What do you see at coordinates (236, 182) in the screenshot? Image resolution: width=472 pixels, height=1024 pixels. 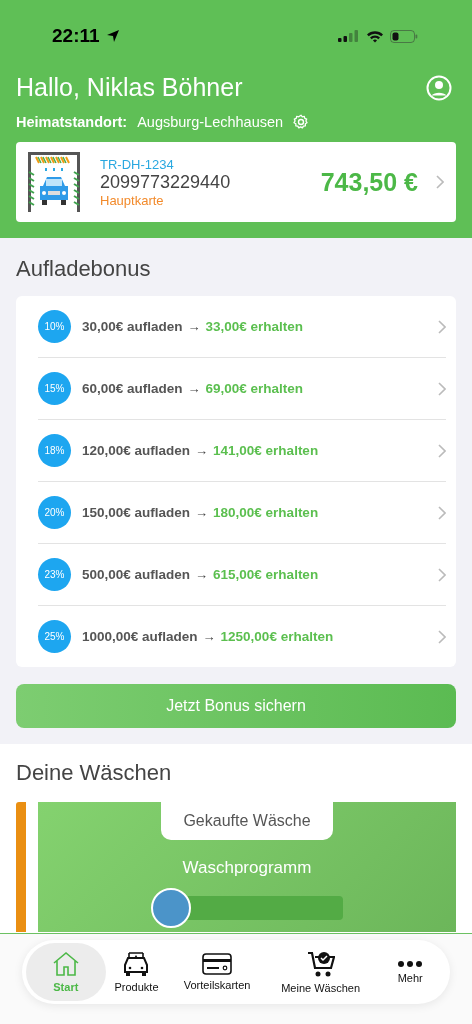 I see `customer-card: TR-DH-1234 2099773229440 Hauptkarte 743,50 €` at bounding box center [236, 182].